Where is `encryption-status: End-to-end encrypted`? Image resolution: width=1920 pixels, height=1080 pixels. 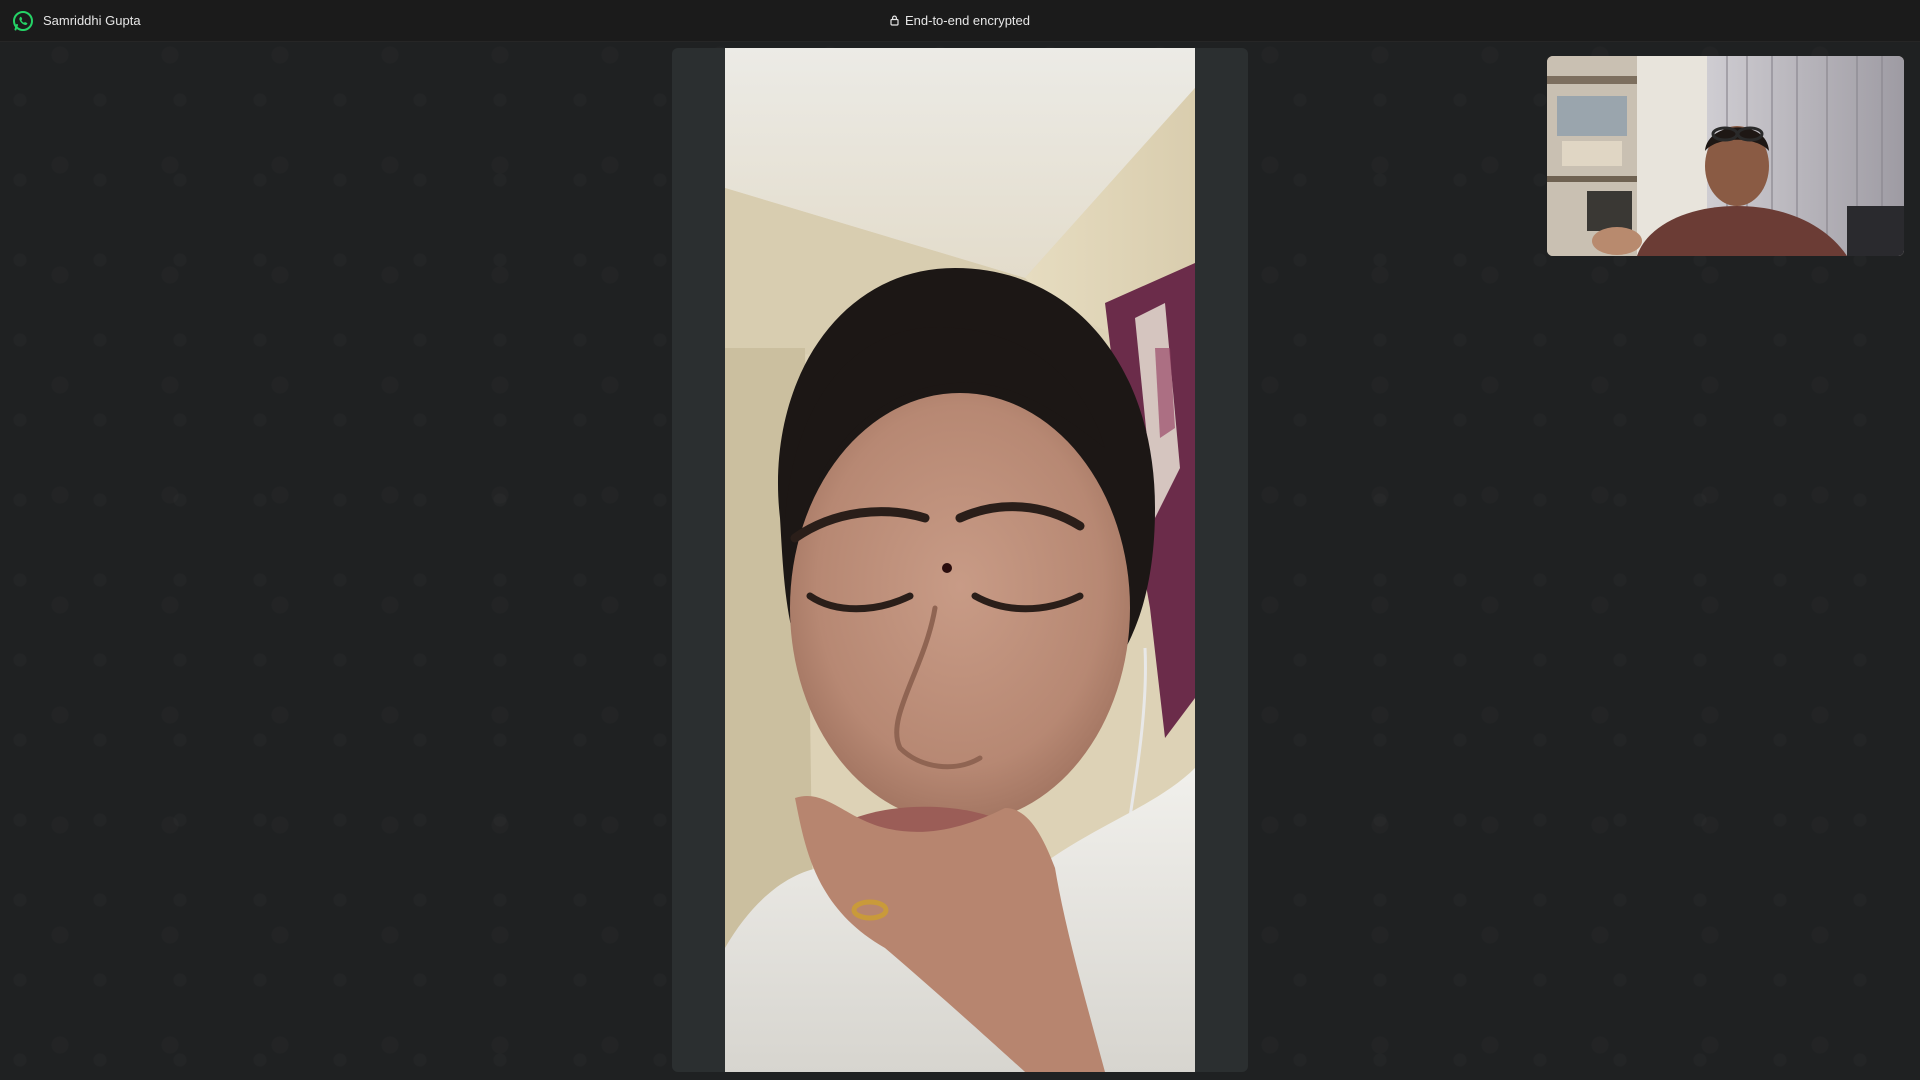 encryption-status: End-to-end encrypted is located at coordinates (960, 21).